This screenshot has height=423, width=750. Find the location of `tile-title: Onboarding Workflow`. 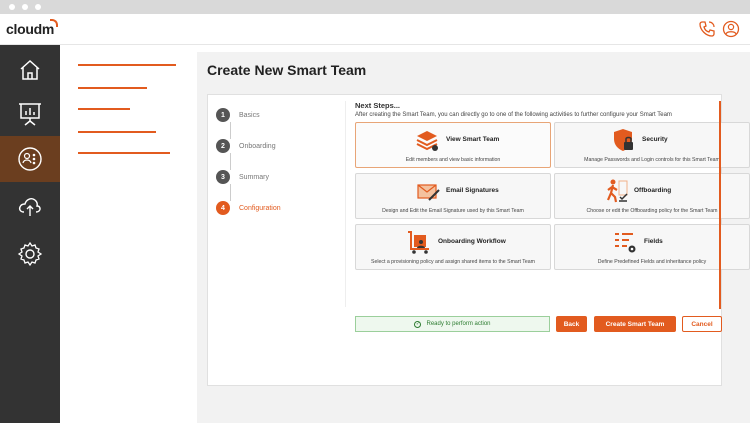

tile-title: Onboarding Workflow is located at coordinates (472, 241).